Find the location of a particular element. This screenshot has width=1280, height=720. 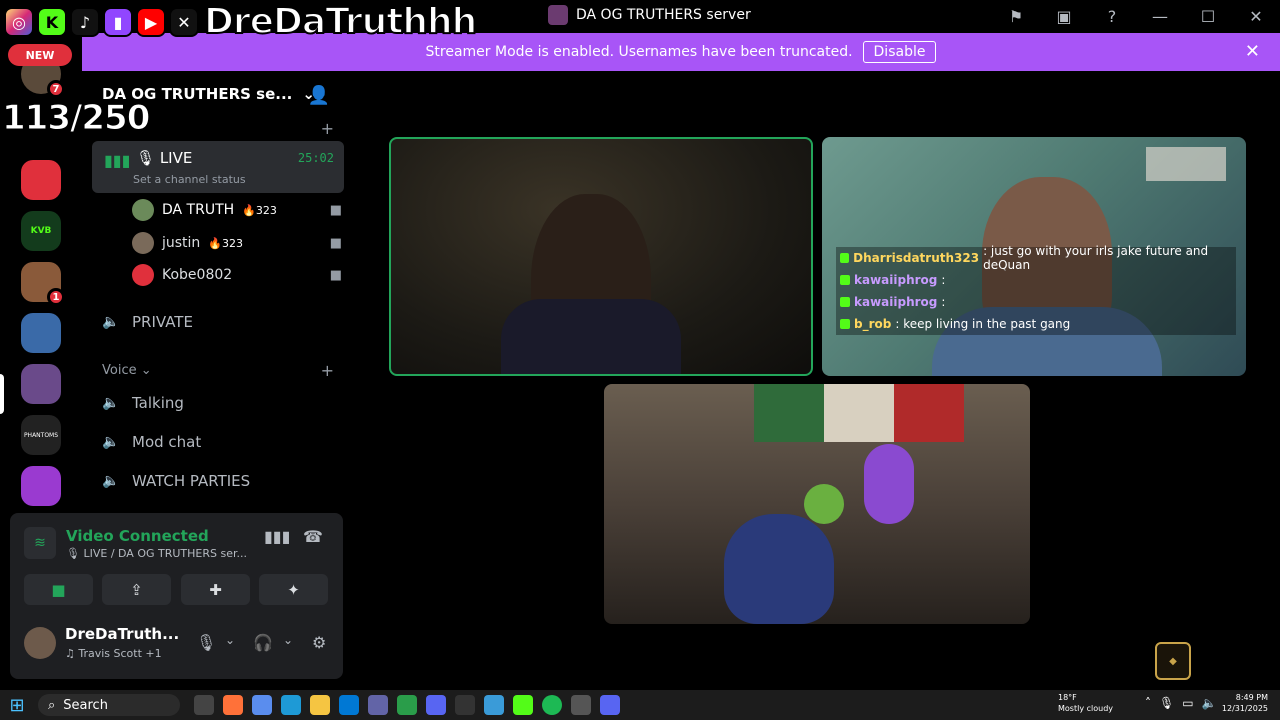

help-icon: ? is located at coordinates (1112, 16).